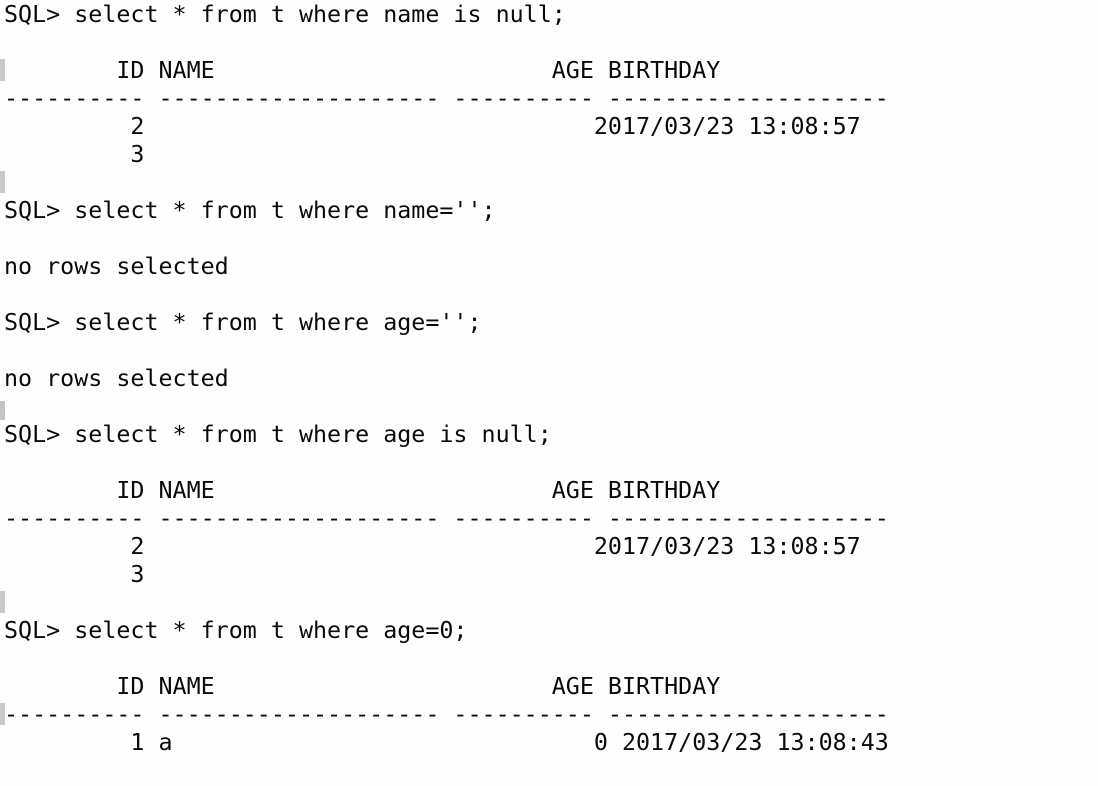  Describe the element at coordinates (278, 434) in the screenshot. I see `terminal-line: SQL> select * from t where age is null;` at that location.